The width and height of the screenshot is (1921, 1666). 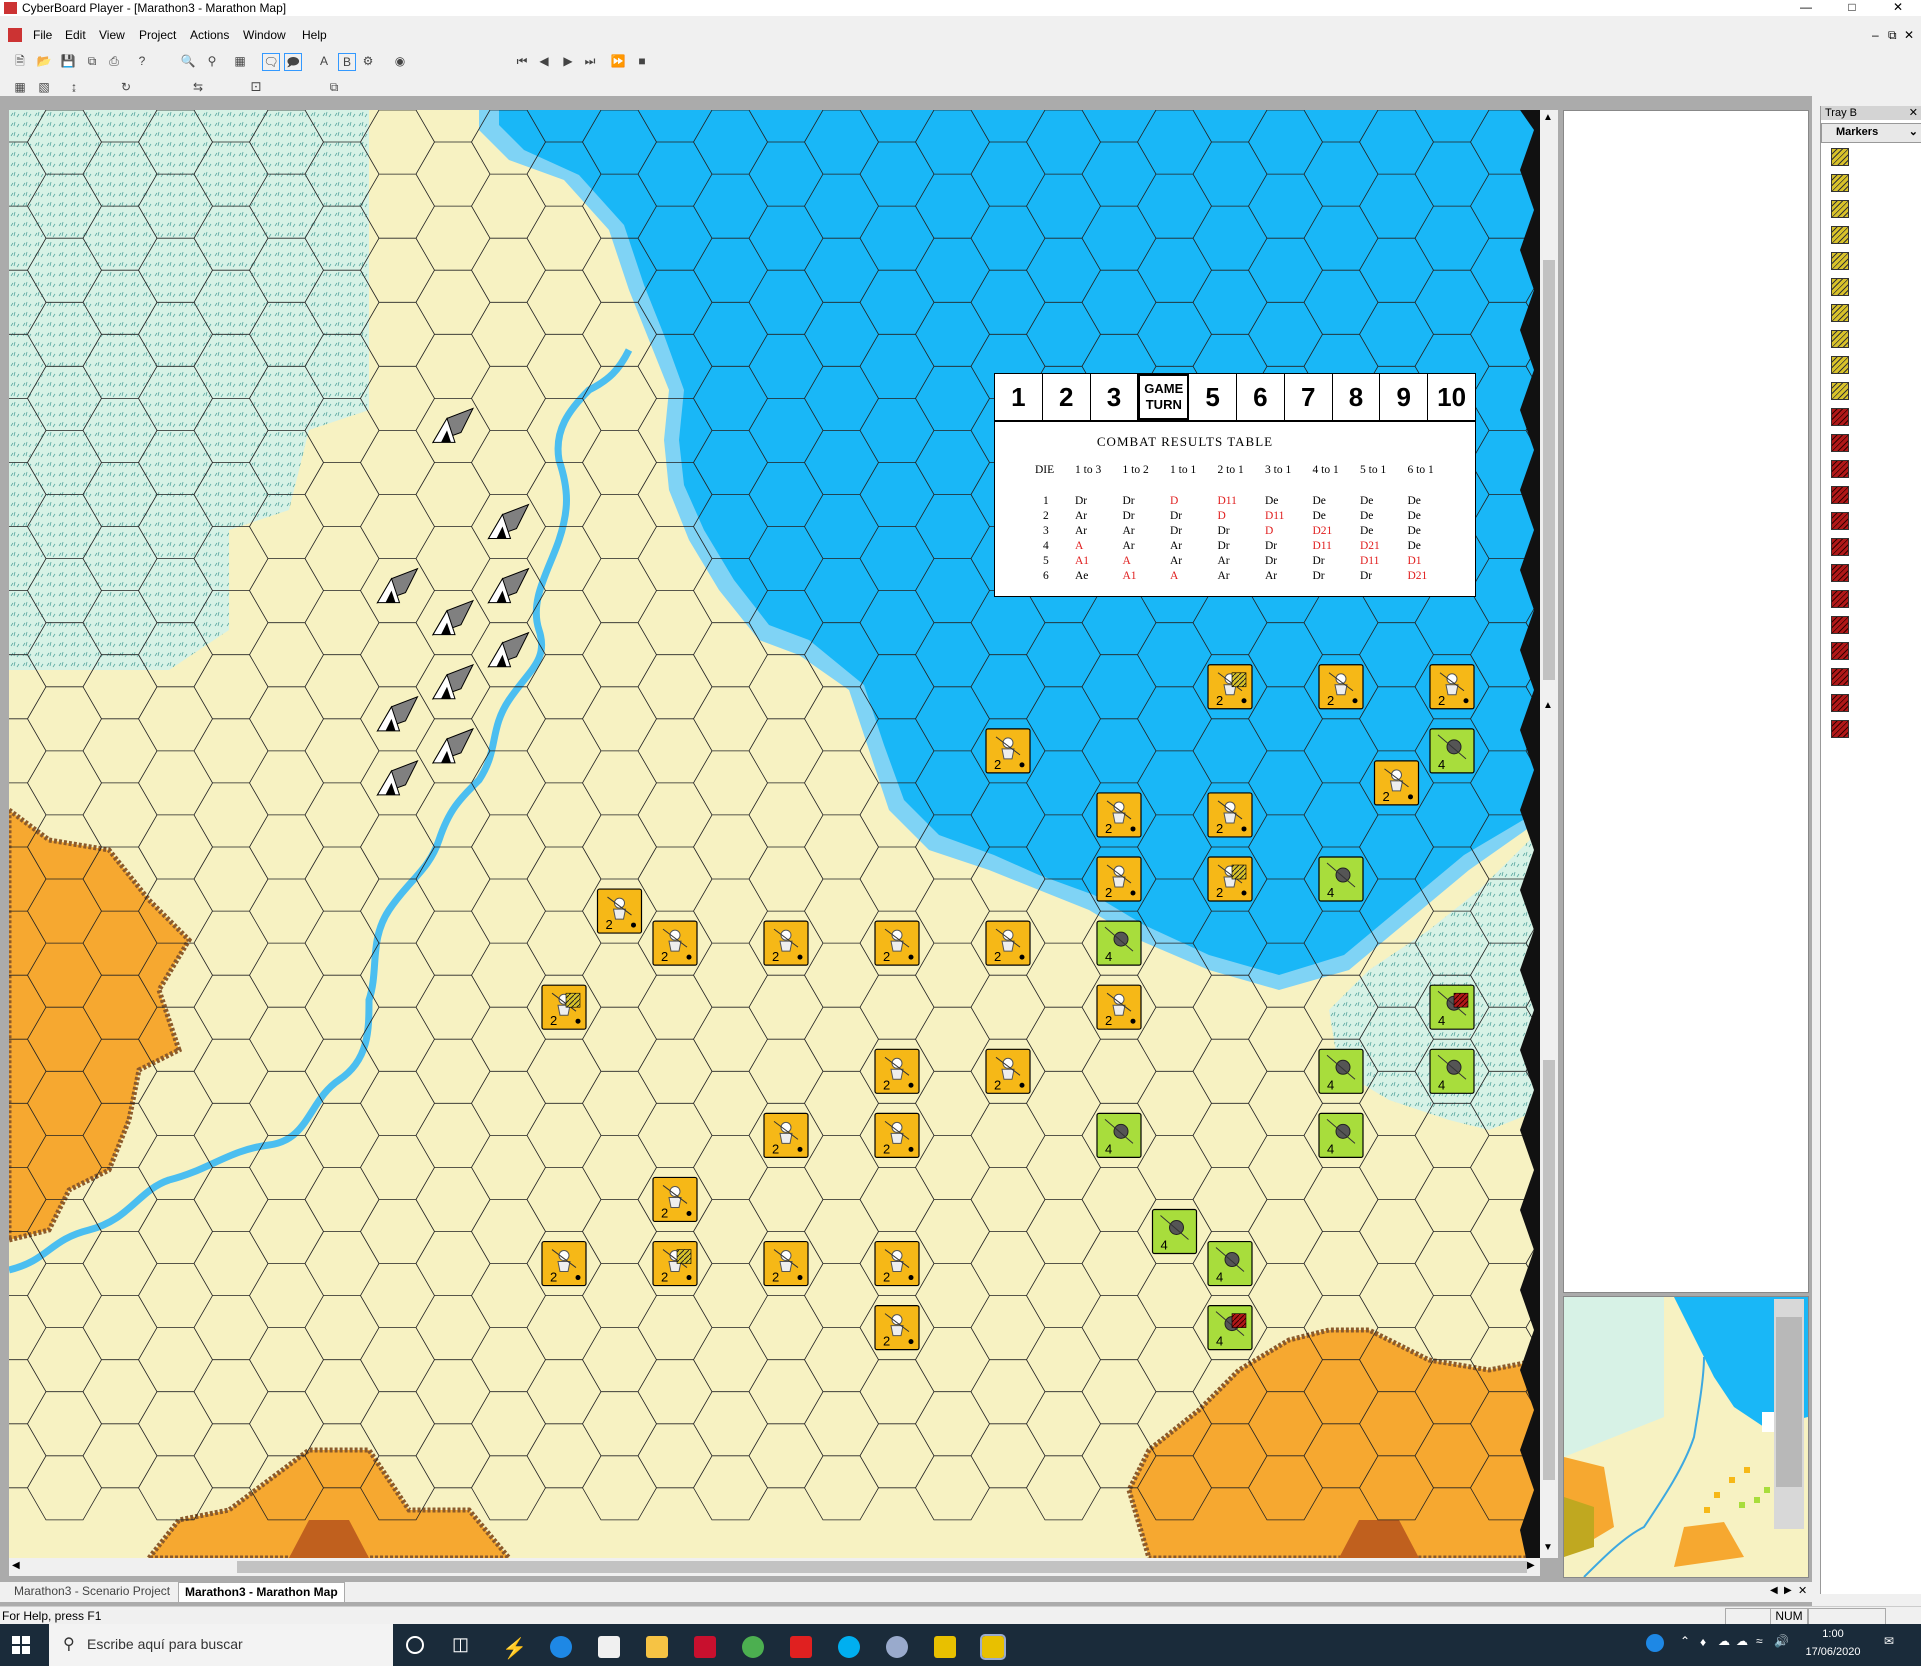 What do you see at coordinates (20, 87) in the screenshot?
I see `group-icon: ▦` at bounding box center [20, 87].